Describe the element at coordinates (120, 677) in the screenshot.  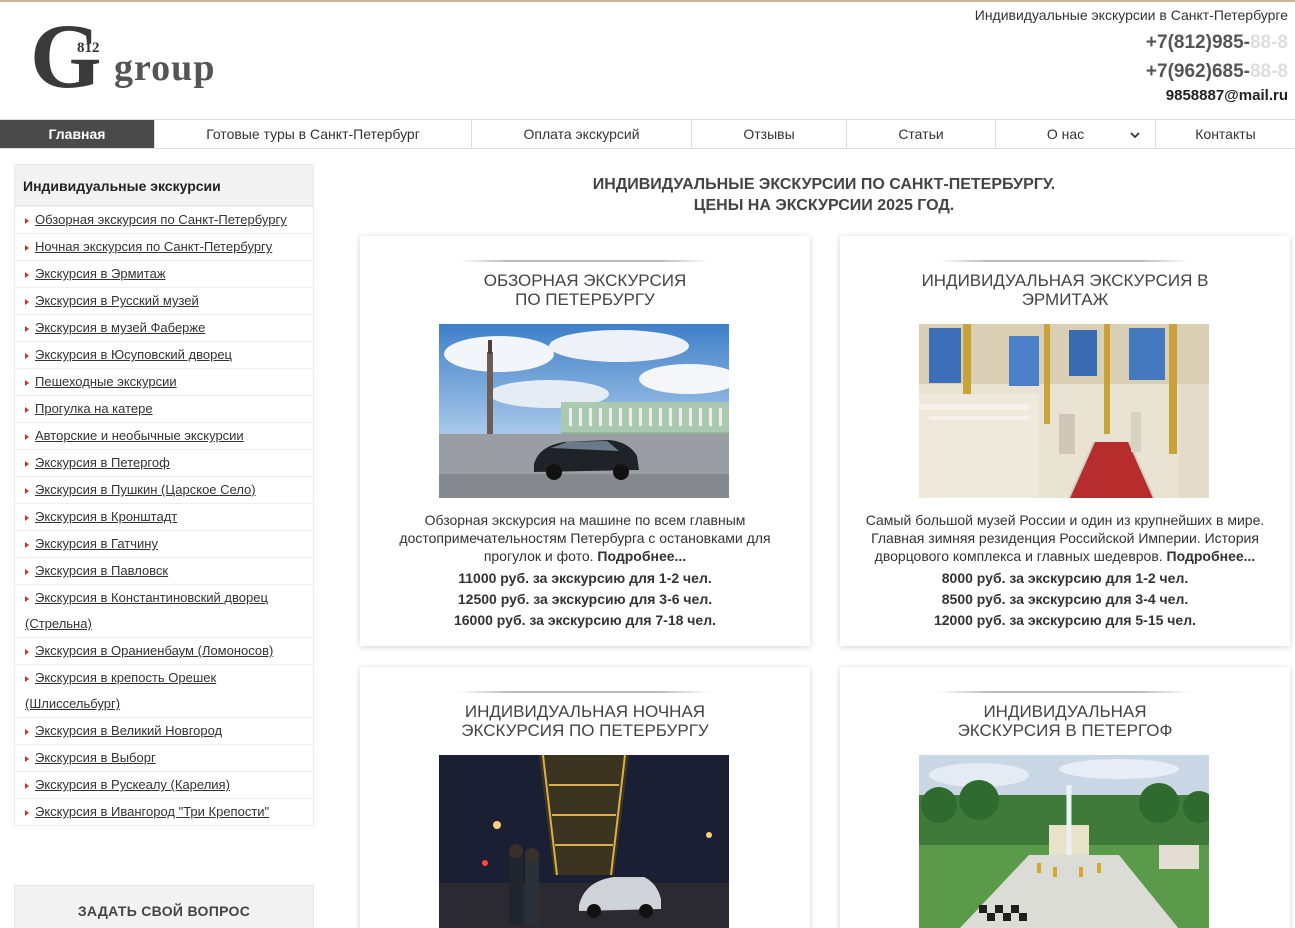
I see `sidebar-link: Экскурсия в крепость Орешек` at that location.